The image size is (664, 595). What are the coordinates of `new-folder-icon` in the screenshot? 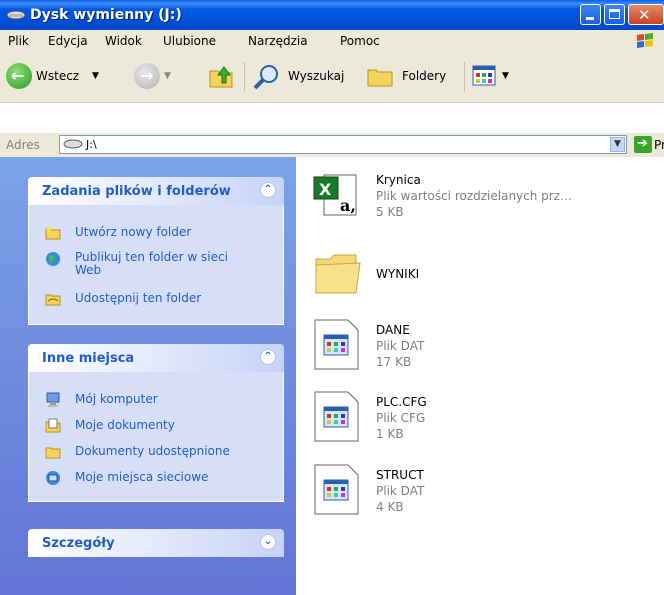 It's located at (53, 233).